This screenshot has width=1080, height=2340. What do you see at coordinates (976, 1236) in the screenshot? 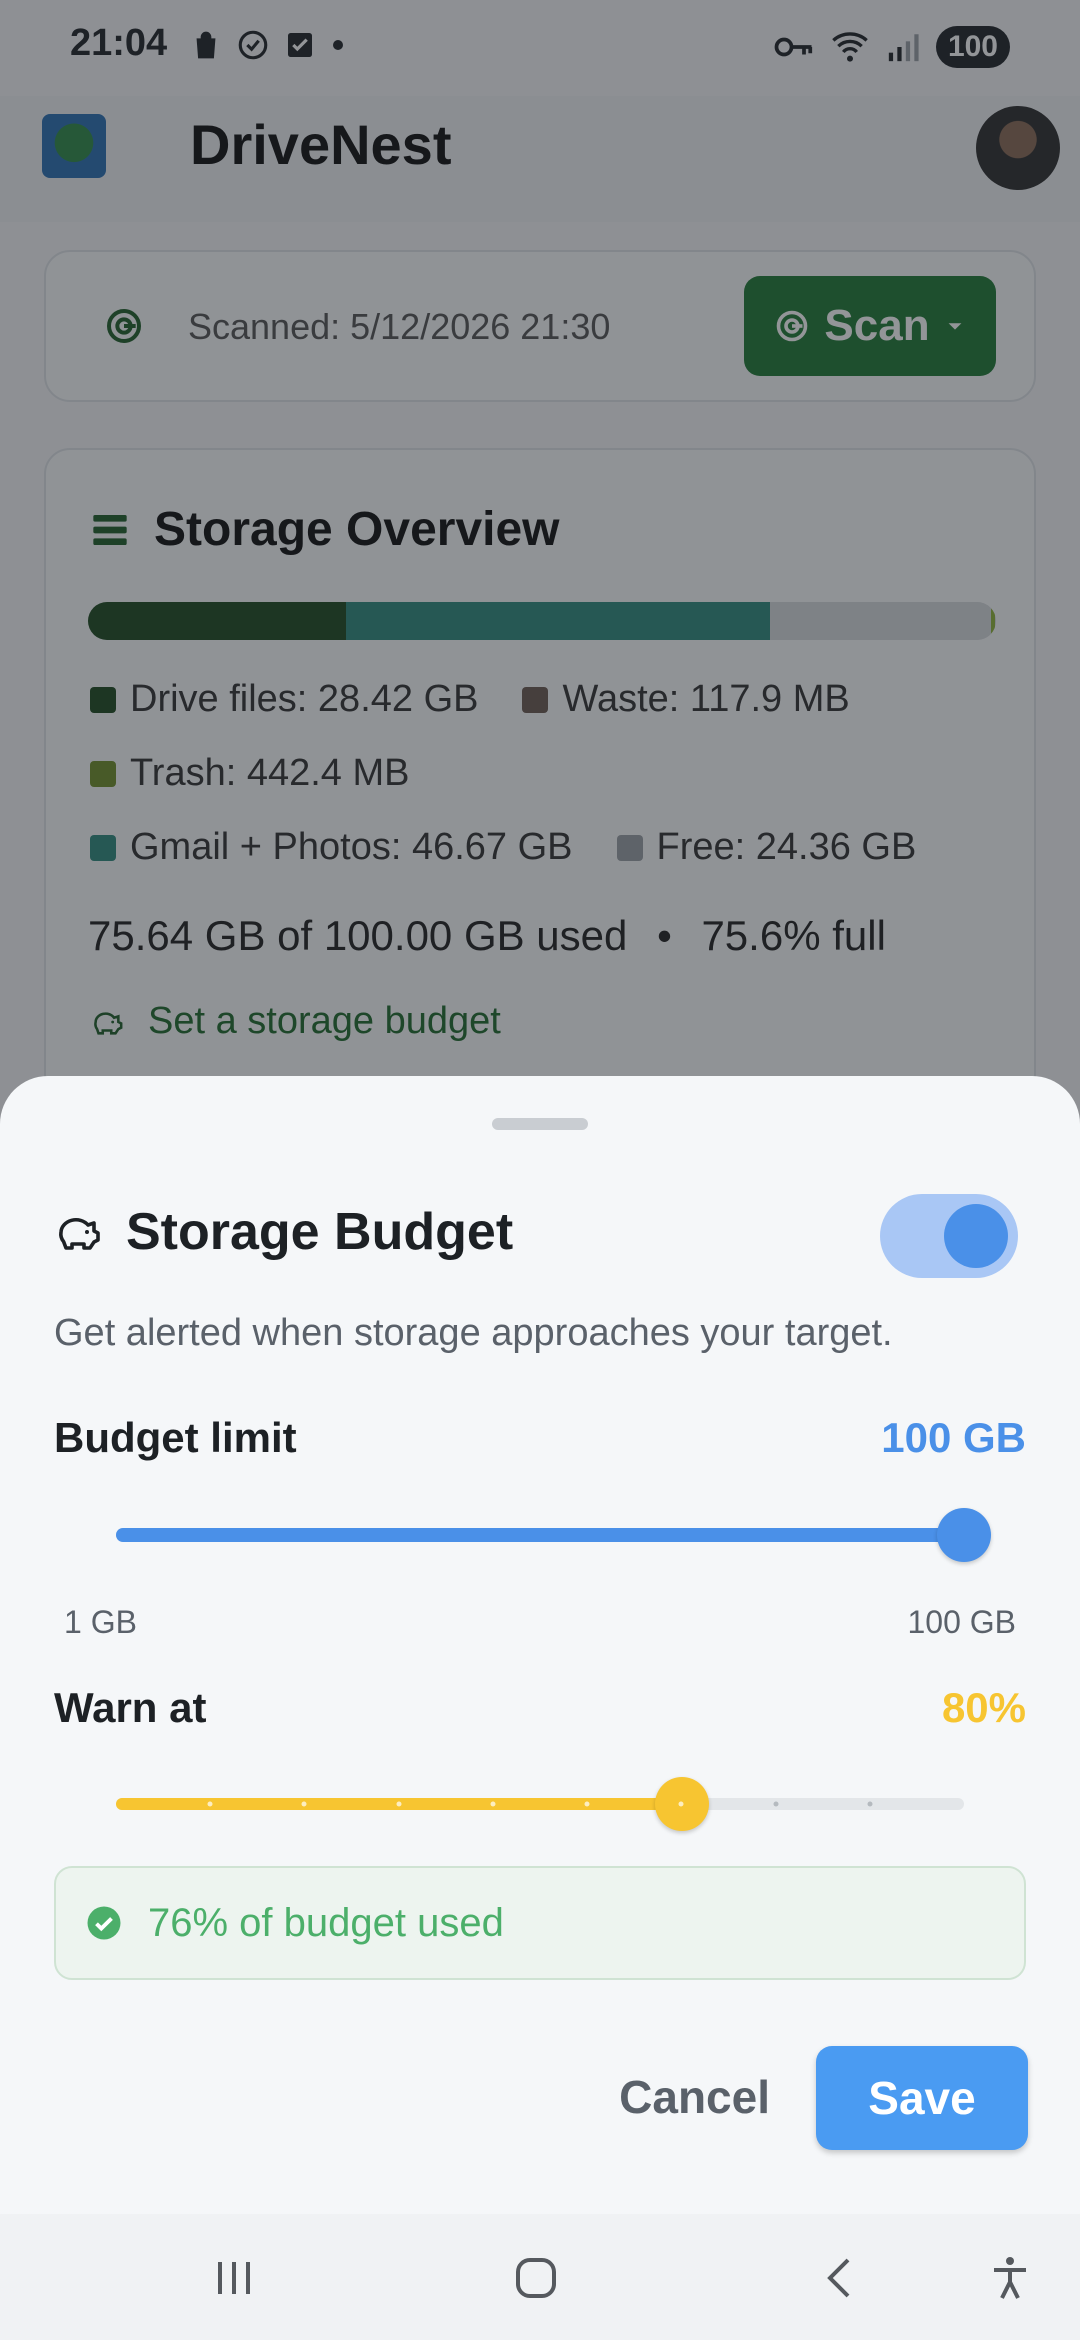
I see `toggle-knob` at bounding box center [976, 1236].